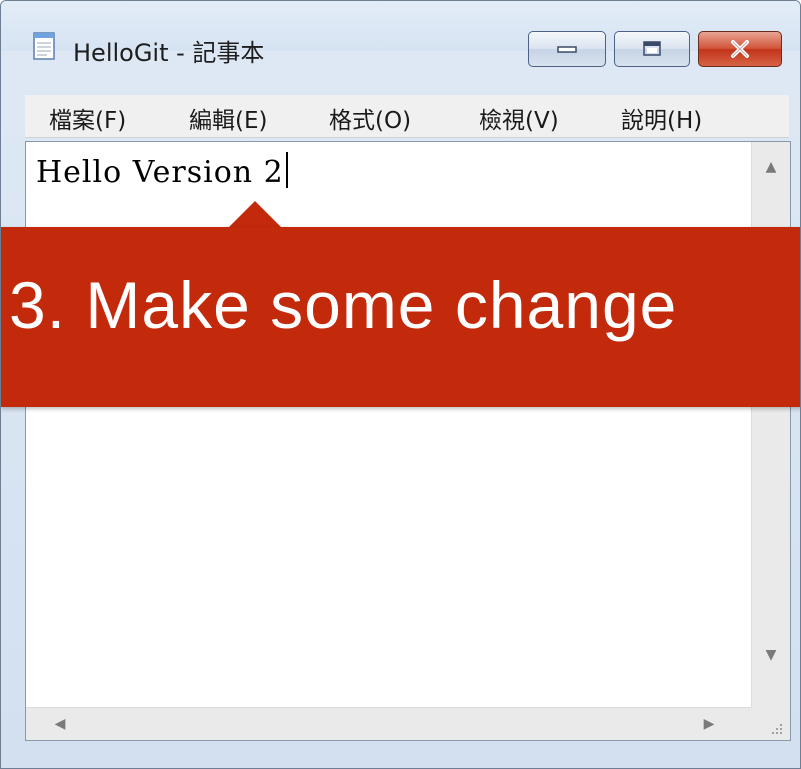 Image resolution: width=801 pixels, height=769 pixels. Describe the element at coordinates (519, 118) in the screenshot. I see `menu-view: 檢視(V)` at that location.